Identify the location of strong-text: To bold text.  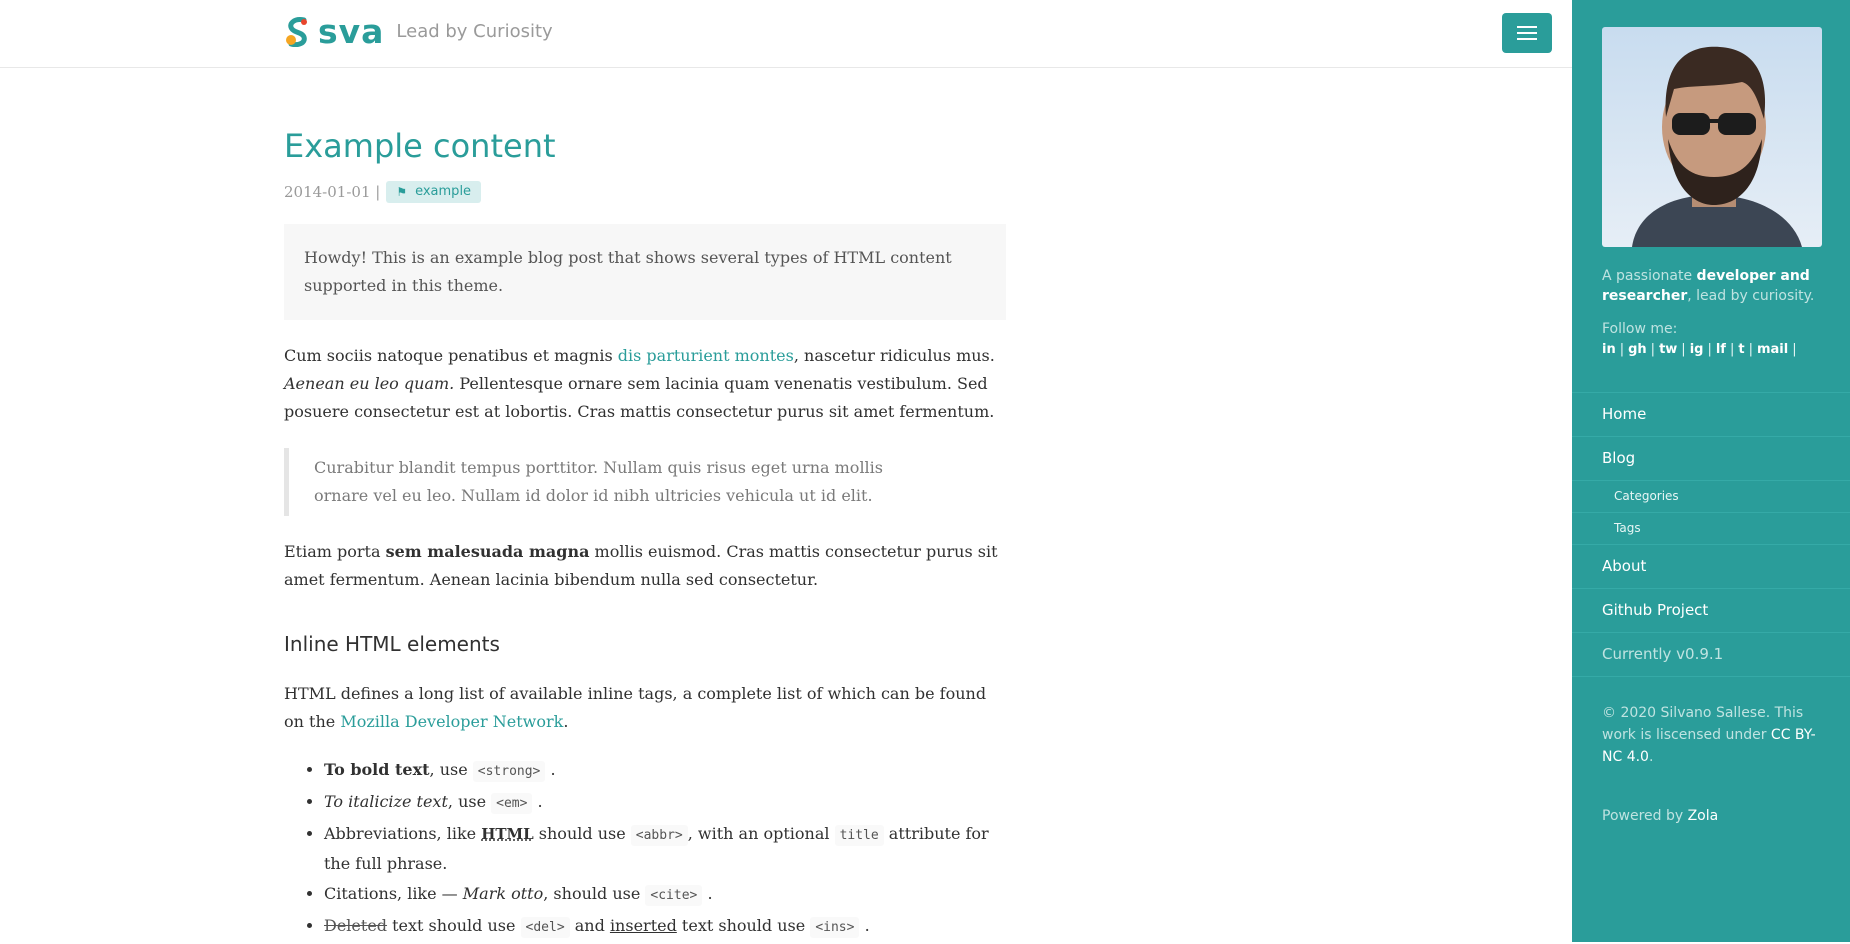
(377, 769).